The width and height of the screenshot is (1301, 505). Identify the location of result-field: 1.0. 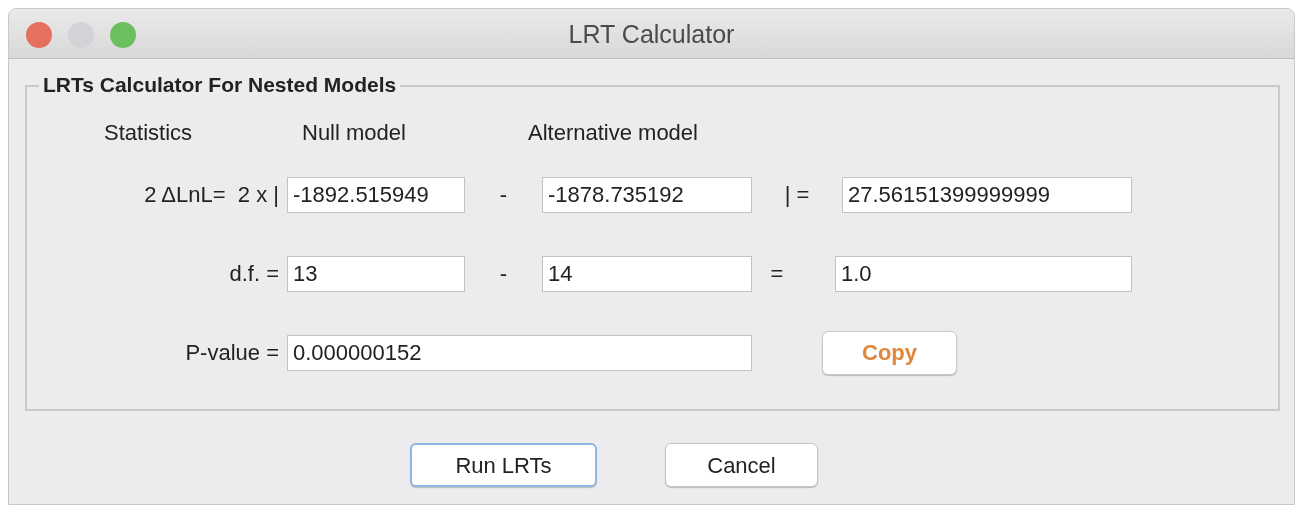
(983, 273).